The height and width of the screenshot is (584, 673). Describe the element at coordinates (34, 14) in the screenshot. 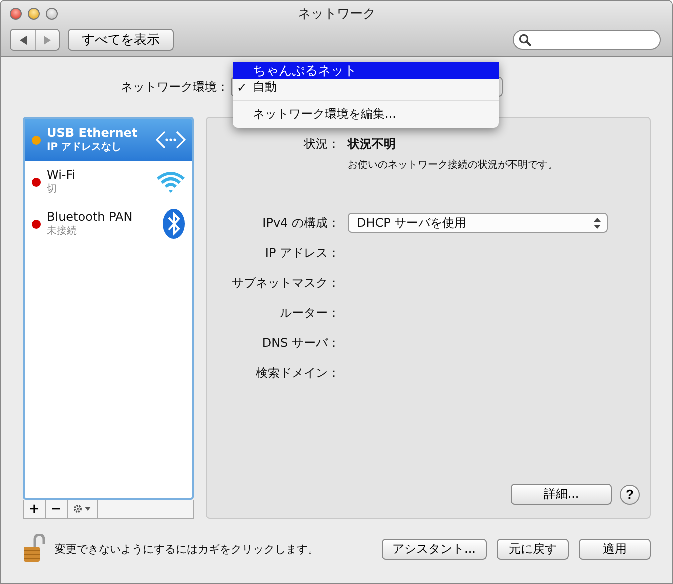

I see `minimize-icon` at that location.